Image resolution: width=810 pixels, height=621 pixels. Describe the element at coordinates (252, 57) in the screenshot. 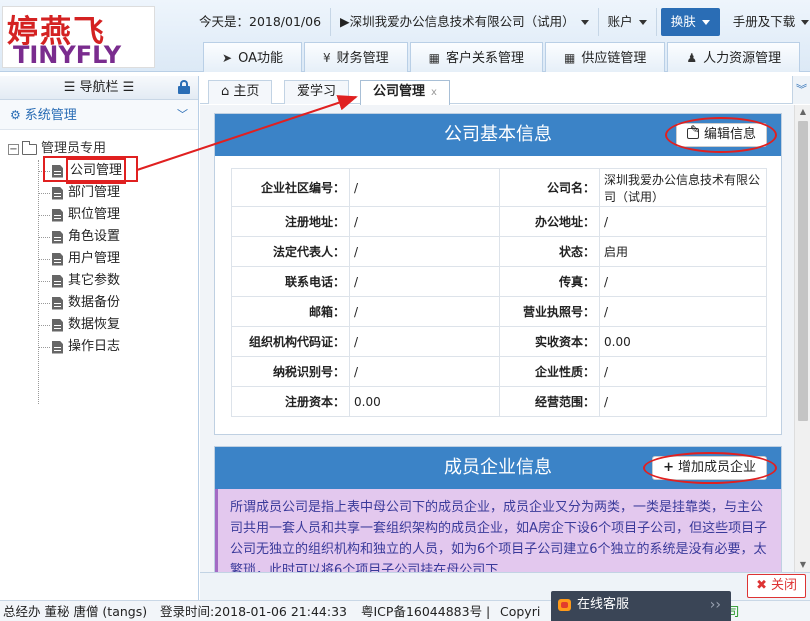

I see `tab-oa: ➤ OA功能` at that location.